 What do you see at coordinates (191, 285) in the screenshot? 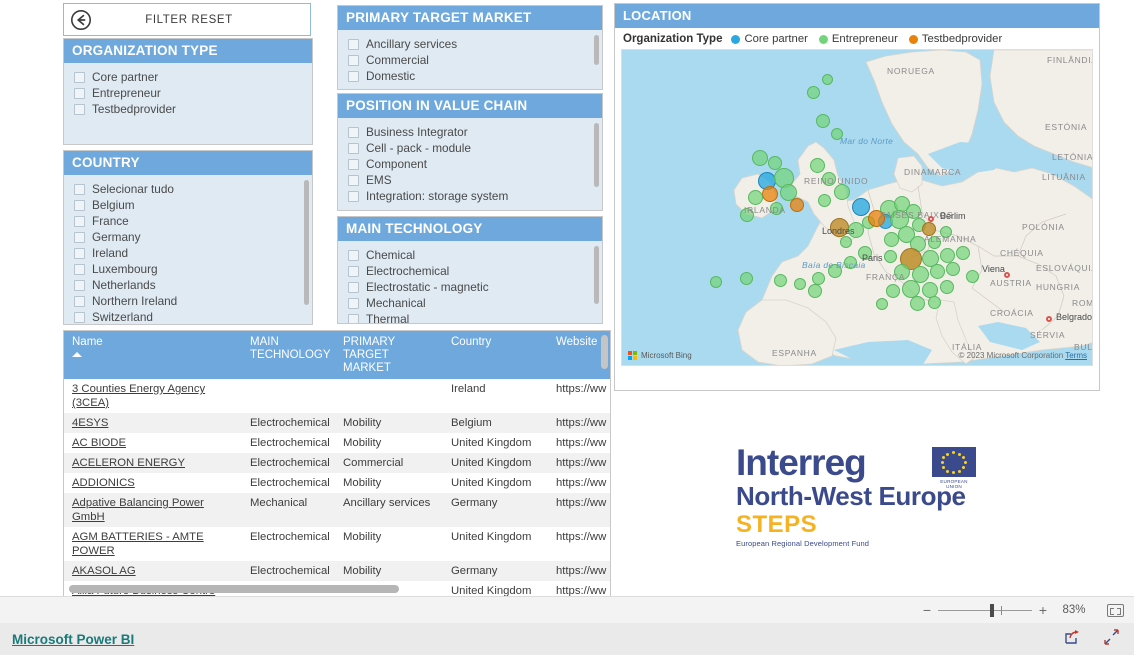
I see `slicer-item-netherlands: Netherlands` at bounding box center [191, 285].